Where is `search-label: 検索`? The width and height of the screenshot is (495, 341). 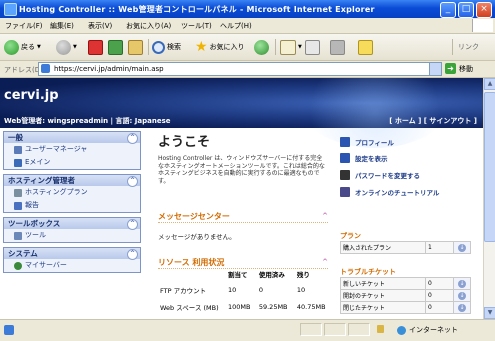 search-label: 検索 is located at coordinates (174, 47).